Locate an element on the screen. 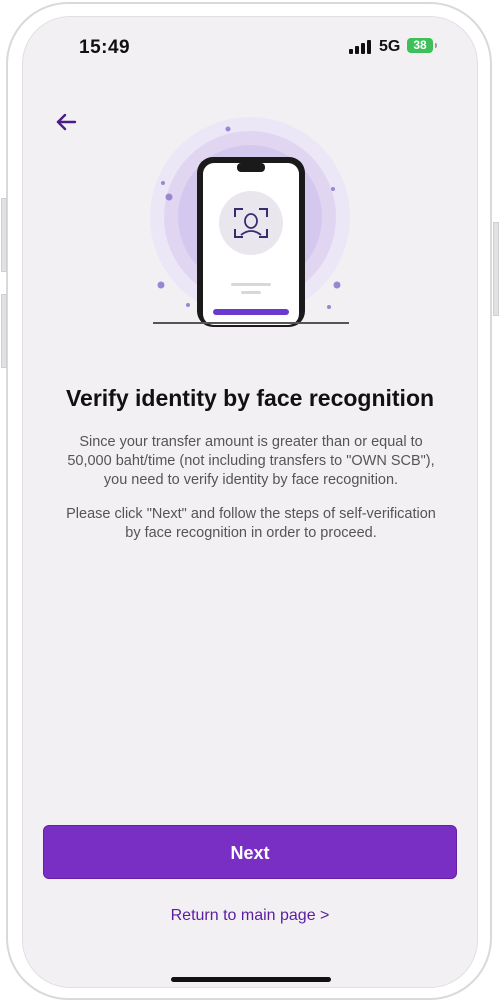 Image resolution: width=500 pixels, height=1004 pixels. paragraph2-line2: by face recognition in order to proceed. is located at coordinates (251, 533).